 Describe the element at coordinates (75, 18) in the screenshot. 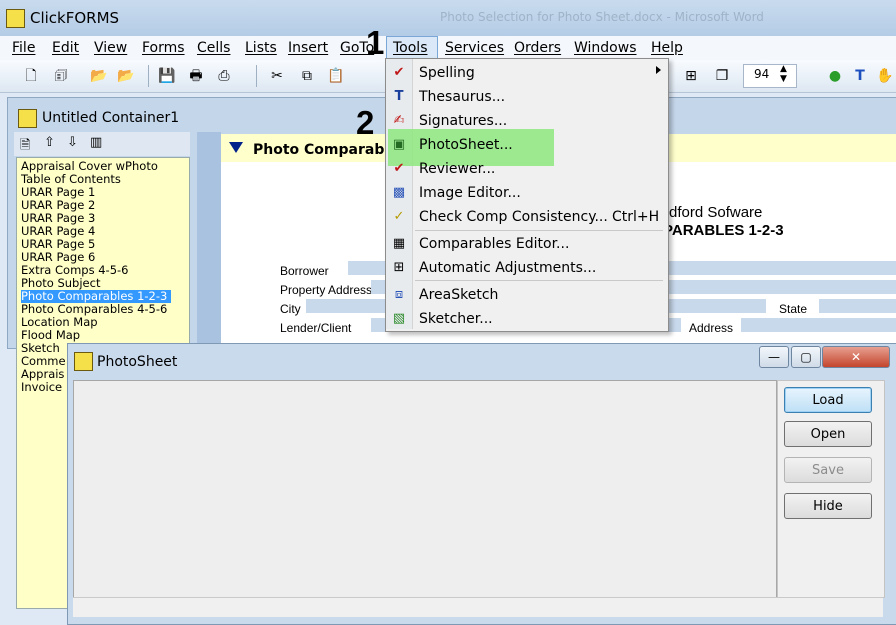

I see `app-title: ClickFORMS` at that location.